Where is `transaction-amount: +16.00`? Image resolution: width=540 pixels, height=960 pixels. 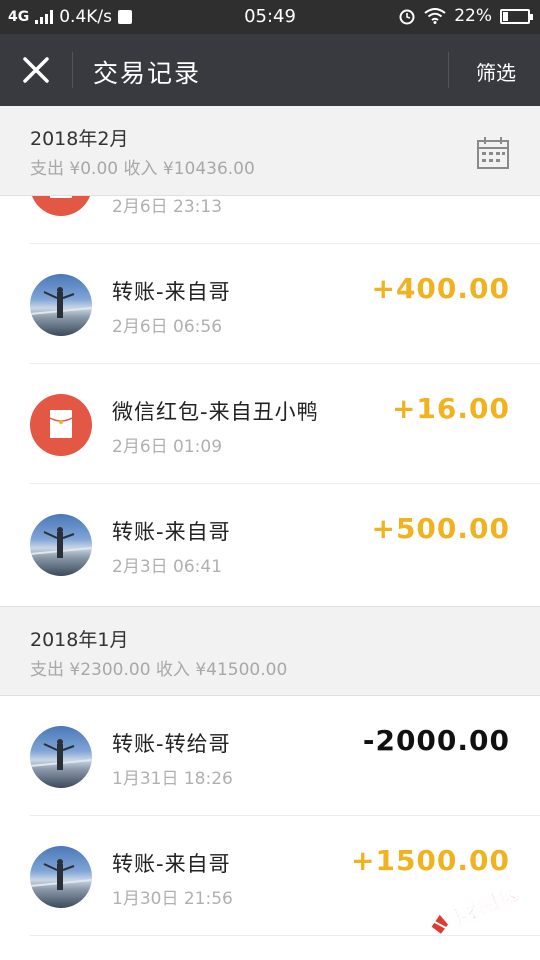 transaction-amount: +16.00 is located at coordinates (450, 408).